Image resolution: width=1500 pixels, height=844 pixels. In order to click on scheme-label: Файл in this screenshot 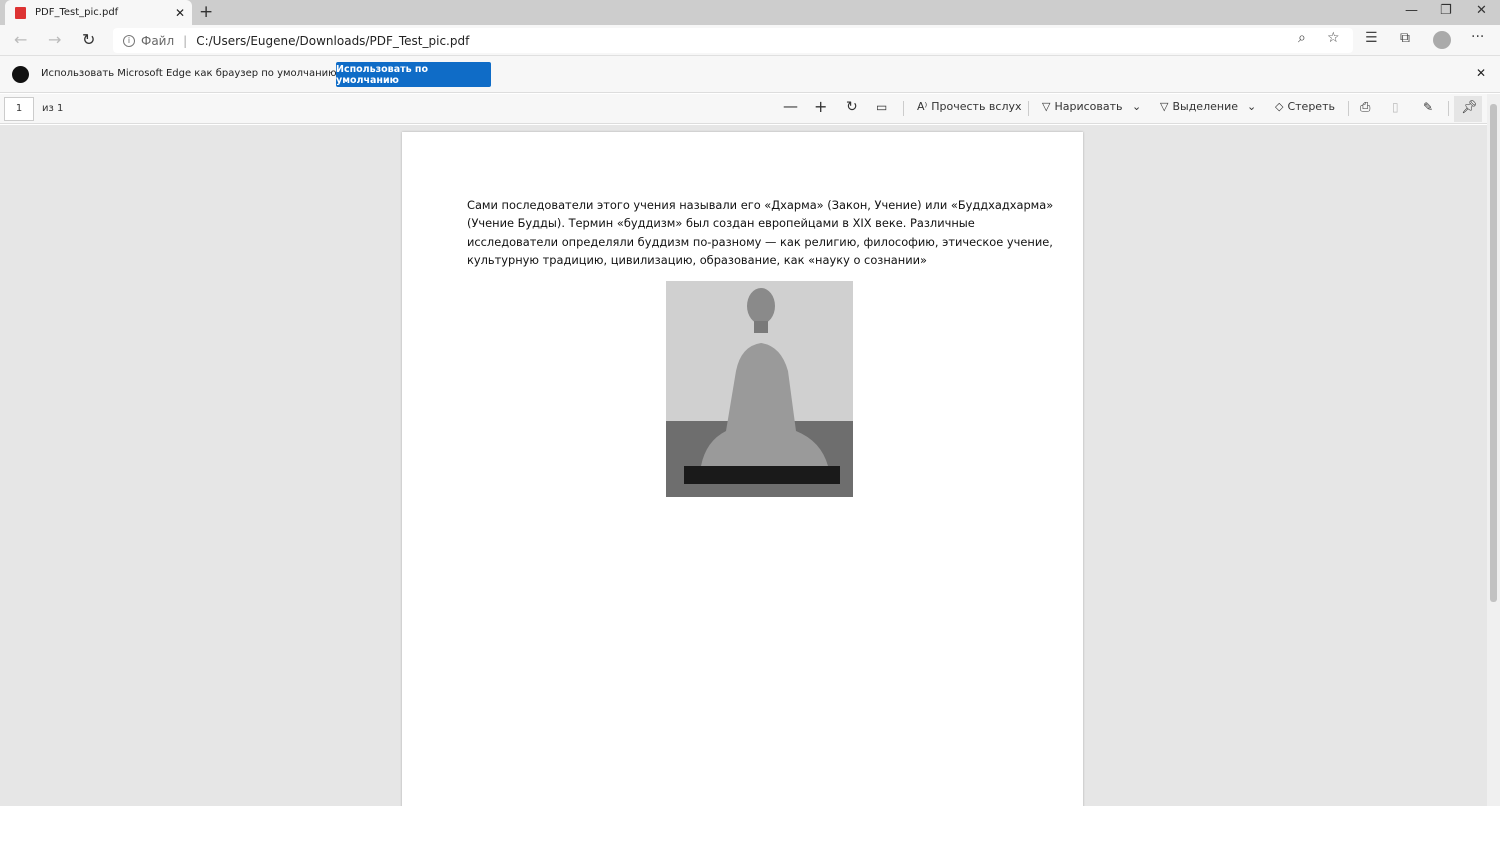, I will do `click(158, 40)`.